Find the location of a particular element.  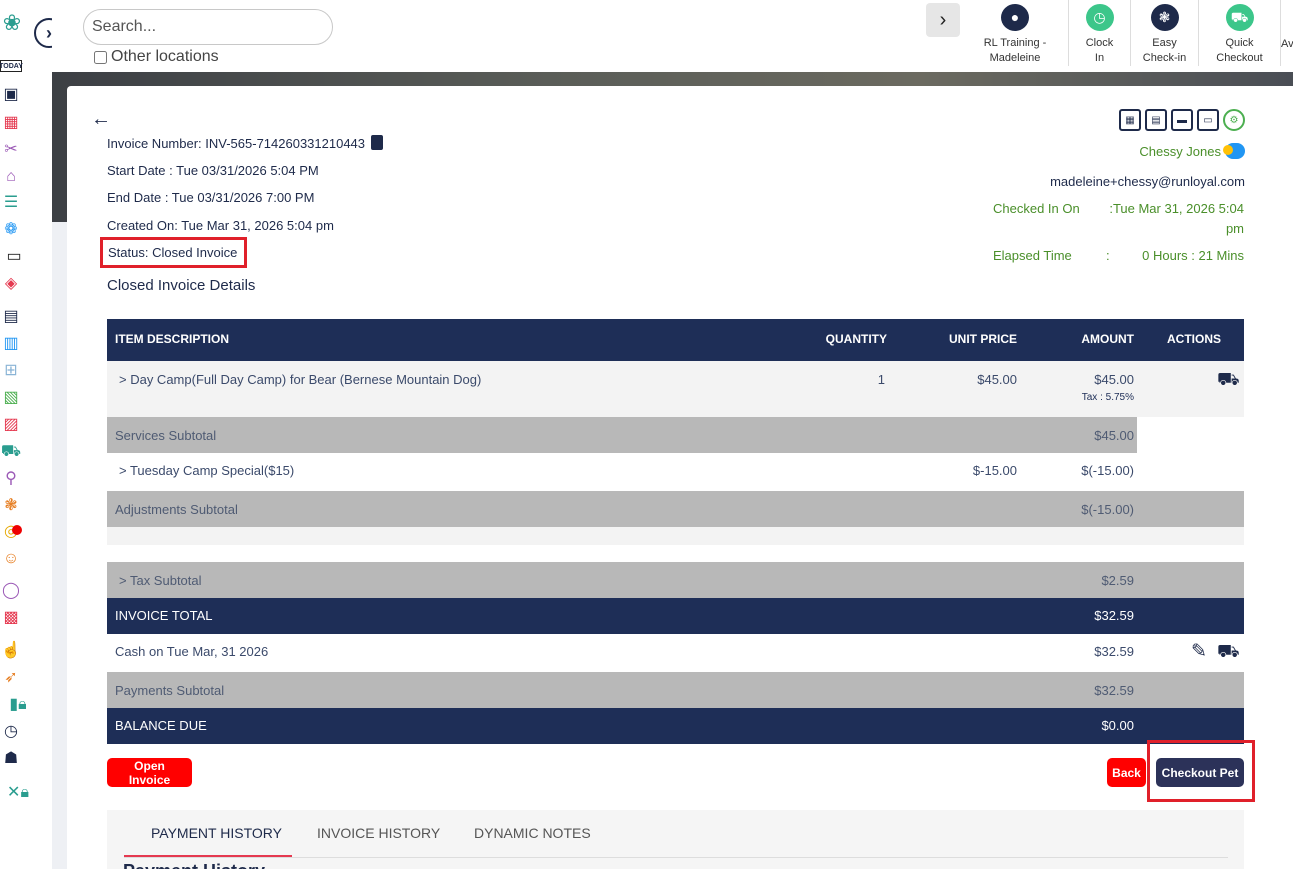

tax-subtotal-row: > Tax Subtotal $2.59 is located at coordinates (675, 580).